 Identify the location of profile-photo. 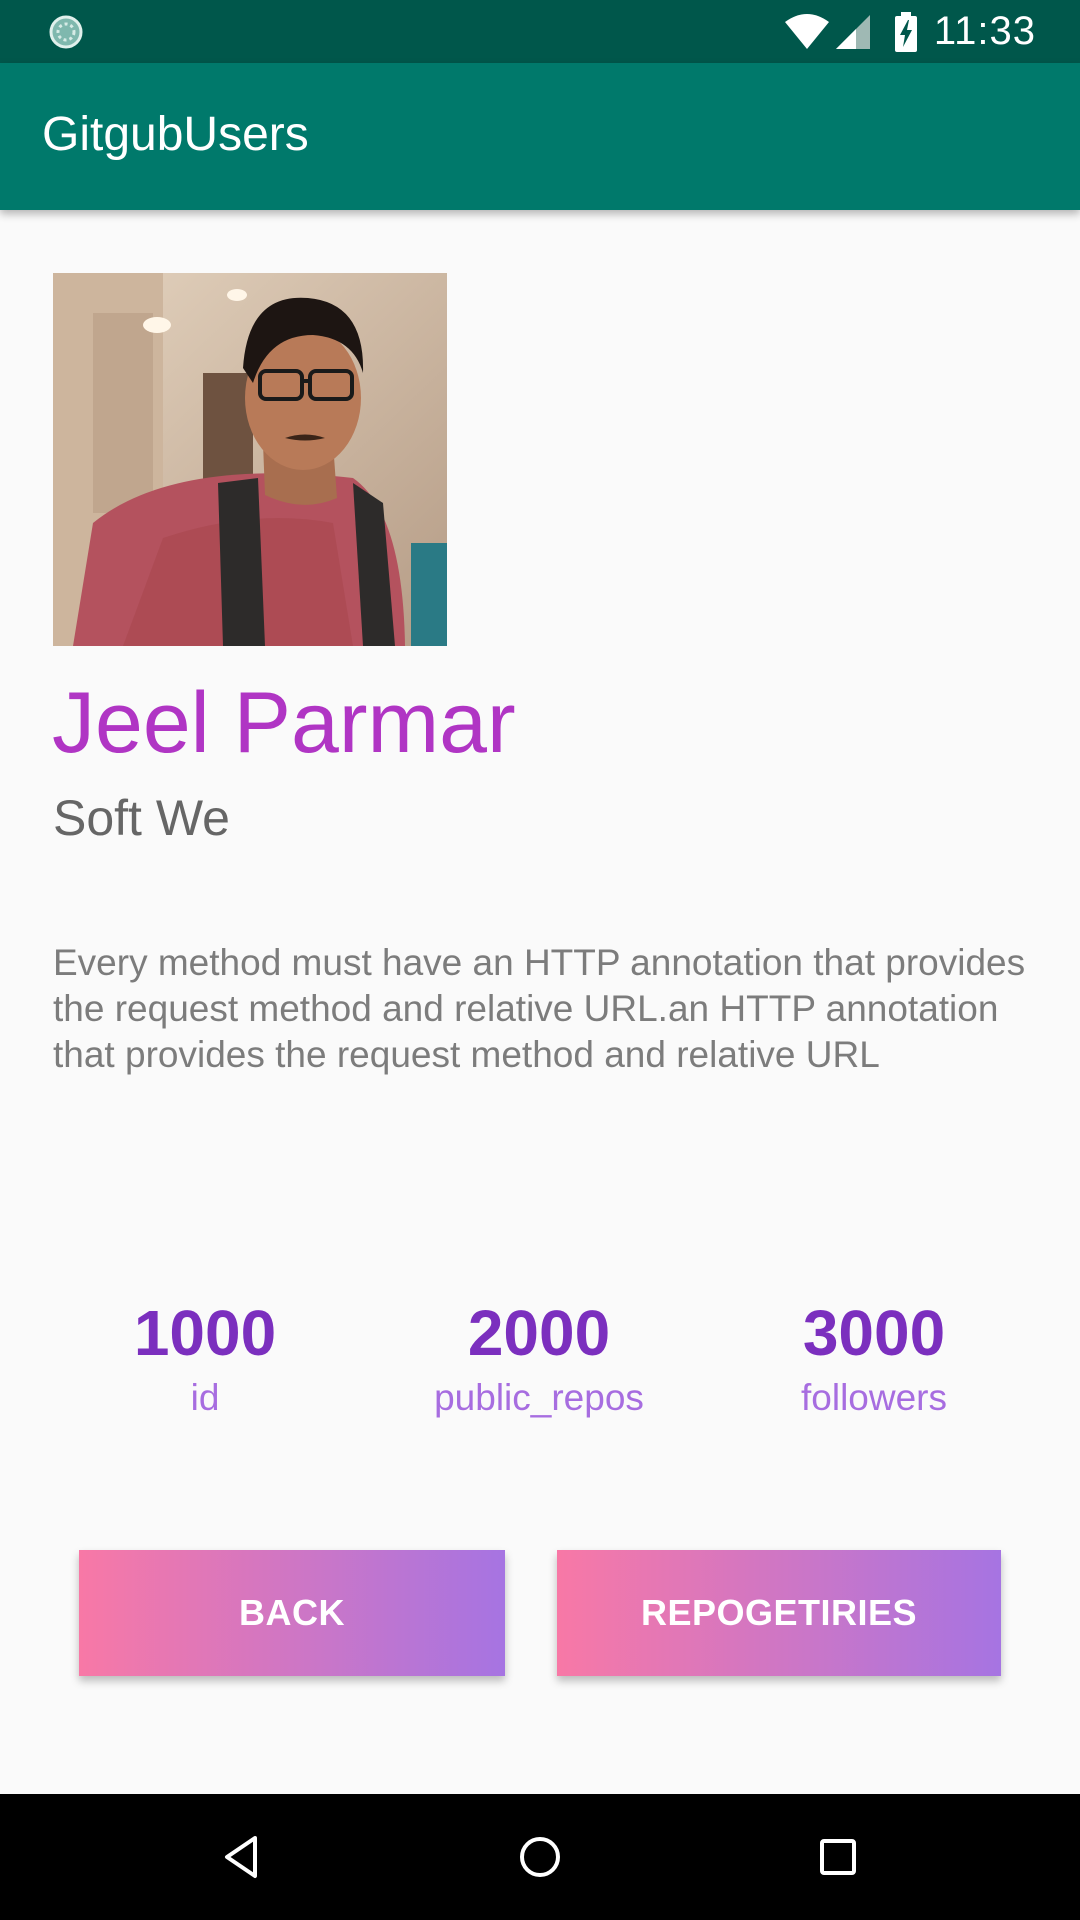
(250, 459).